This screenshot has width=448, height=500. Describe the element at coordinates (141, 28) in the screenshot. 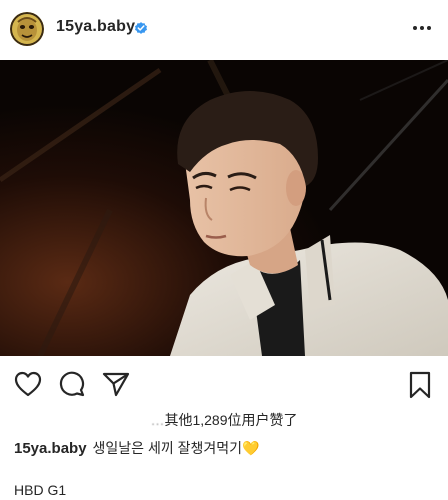

I see `verified-badge-icon` at that location.